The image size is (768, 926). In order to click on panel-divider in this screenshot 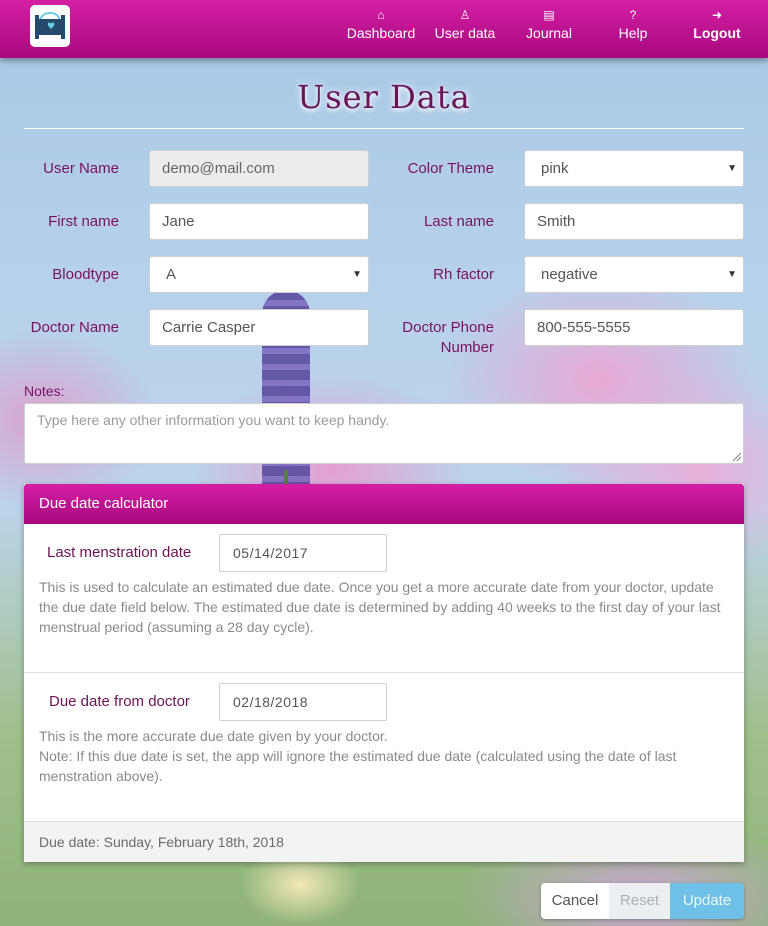, I will do `click(384, 672)`.